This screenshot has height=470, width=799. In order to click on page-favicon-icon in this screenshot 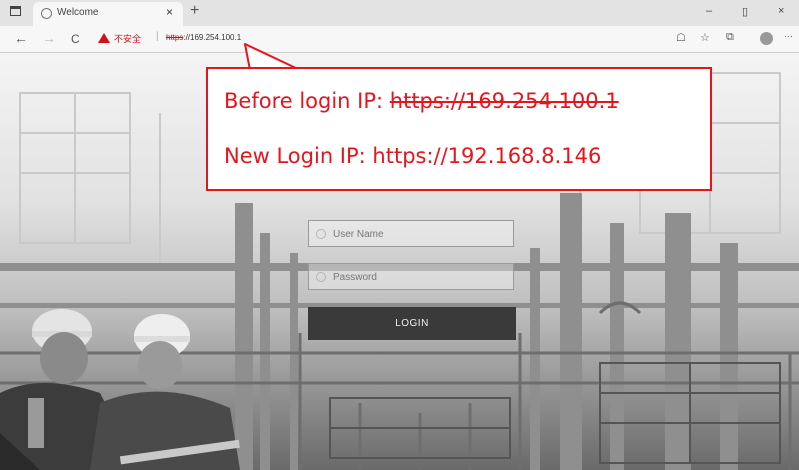, I will do `click(46, 13)`.